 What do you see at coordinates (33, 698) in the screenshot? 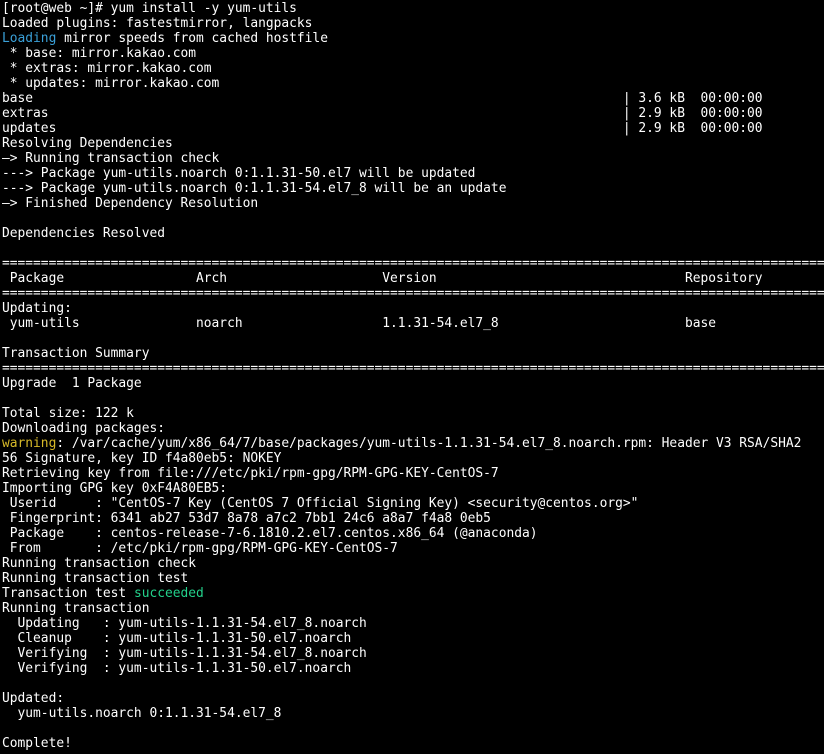
I see `terminal-text: Updated:` at bounding box center [33, 698].